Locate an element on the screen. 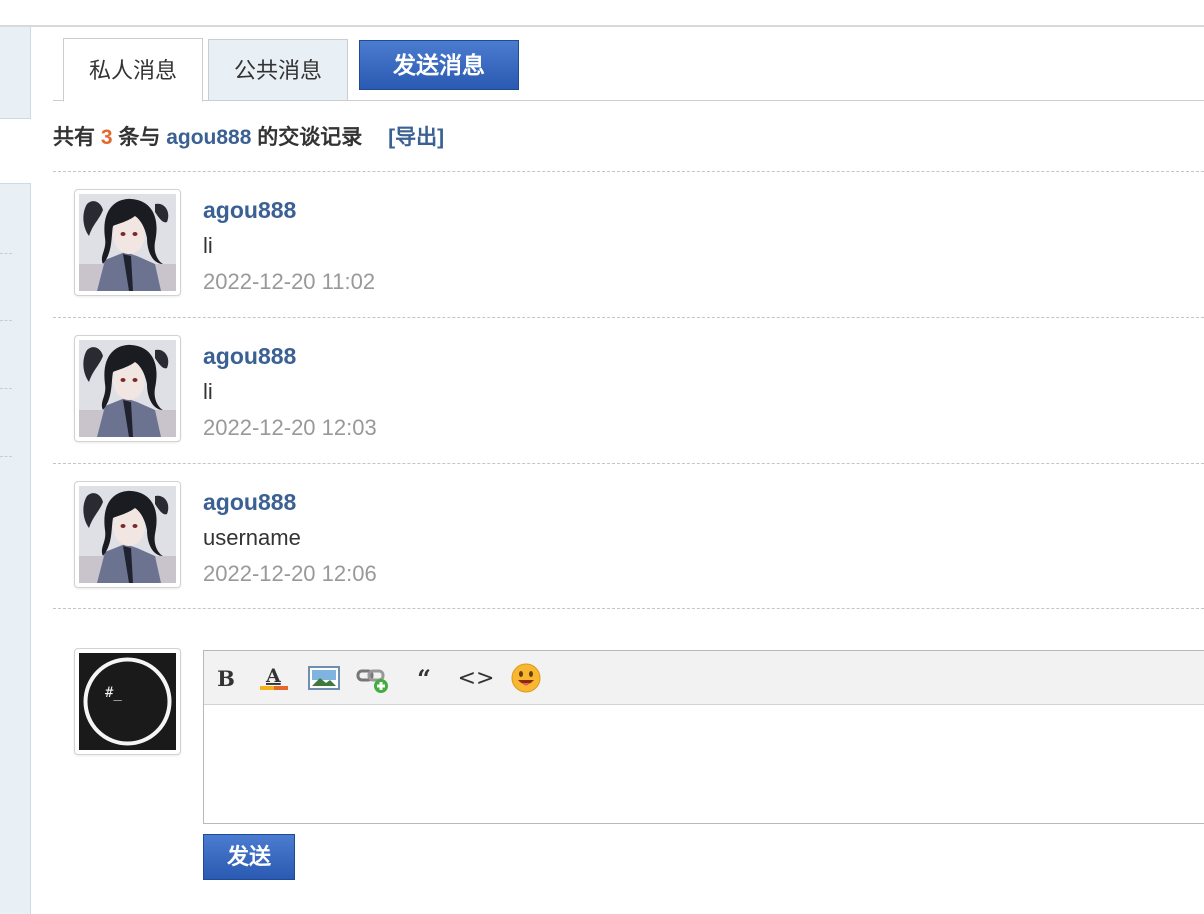 The height and width of the screenshot is (914, 1204). link-icon is located at coordinates (374, 678).